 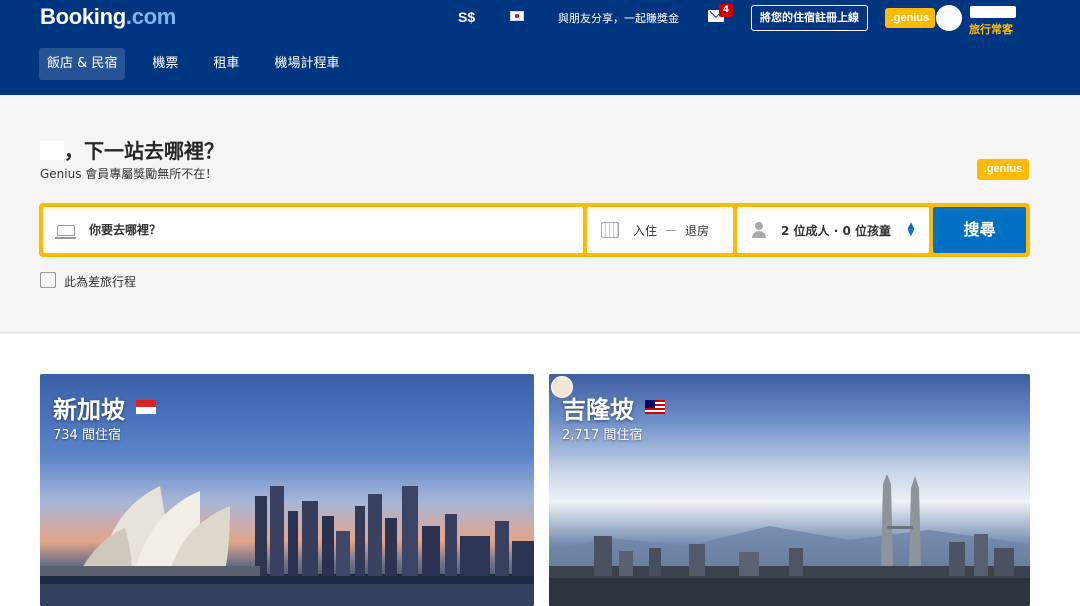 What do you see at coordinates (759, 230) in the screenshot?
I see `person-icon` at bounding box center [759, 230].